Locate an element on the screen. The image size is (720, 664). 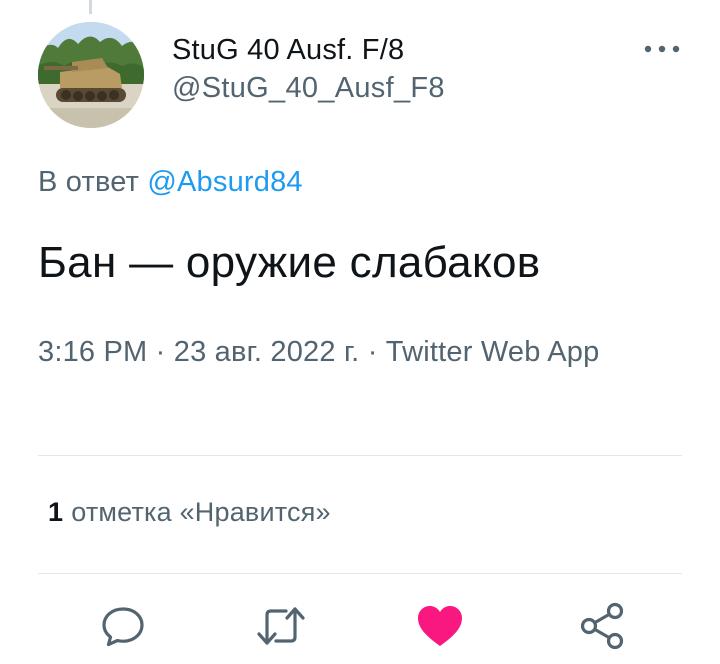
share-icon is located at coordinates (602, 626).